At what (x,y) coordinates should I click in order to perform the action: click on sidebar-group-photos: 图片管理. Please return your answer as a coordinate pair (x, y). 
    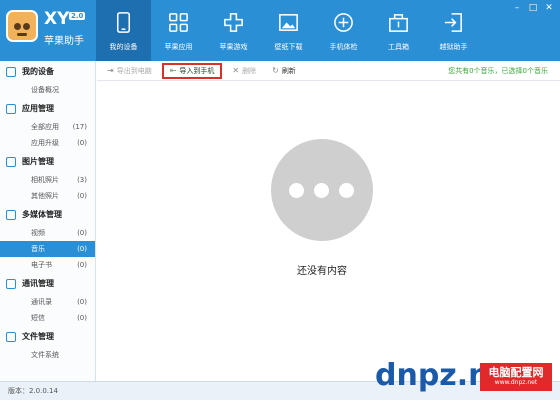
    Looking at the image, I should click on (47, 161).